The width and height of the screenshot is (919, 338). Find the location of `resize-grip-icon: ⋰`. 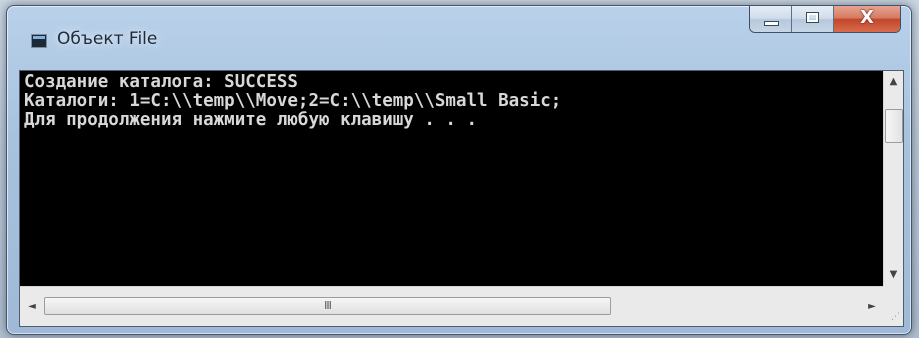

resize-grip-icon: ⋰ is located at coordinates (895, 317).